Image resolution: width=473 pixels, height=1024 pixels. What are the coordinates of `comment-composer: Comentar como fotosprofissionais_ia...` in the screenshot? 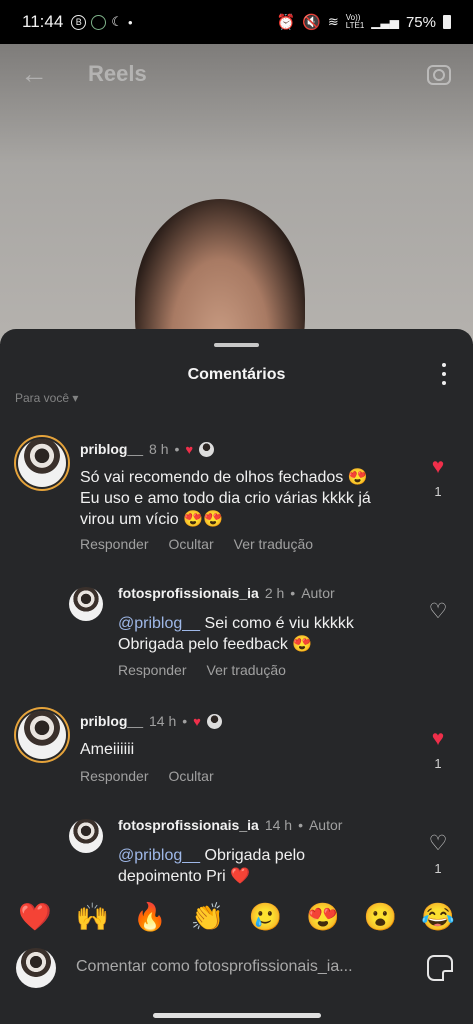 It's located at (236, 969).